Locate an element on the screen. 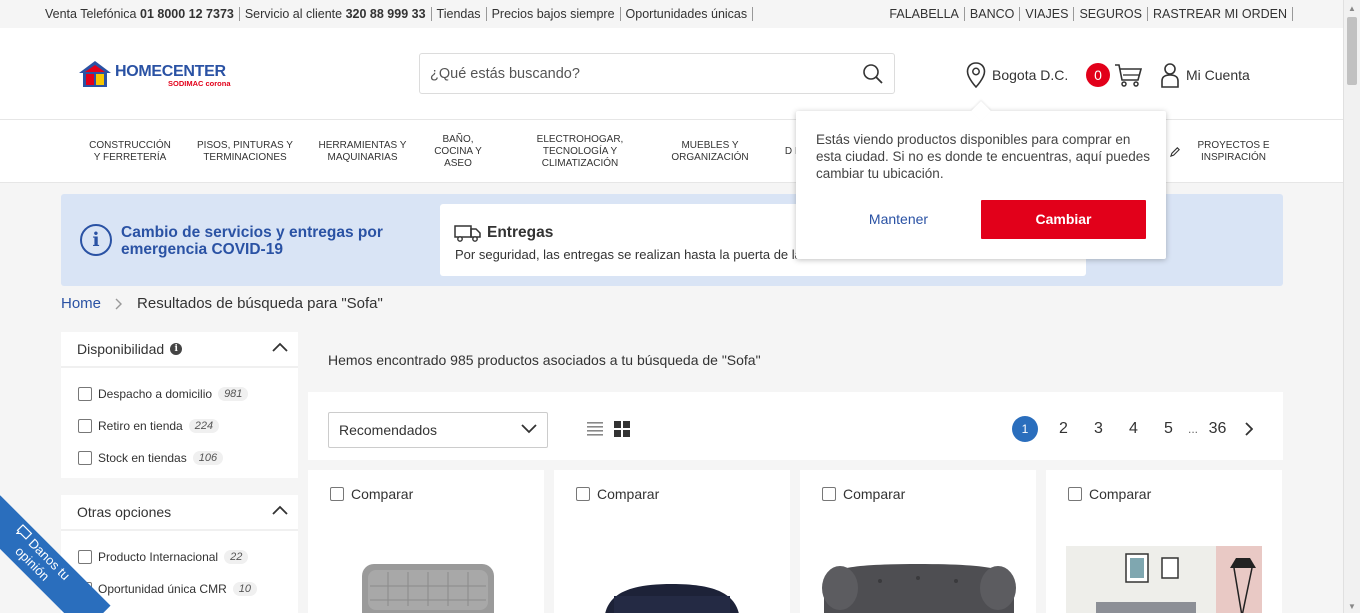 This screenshot has width=1360, height=613. page-2-button: 2 is located at coordinates (1063, 429).